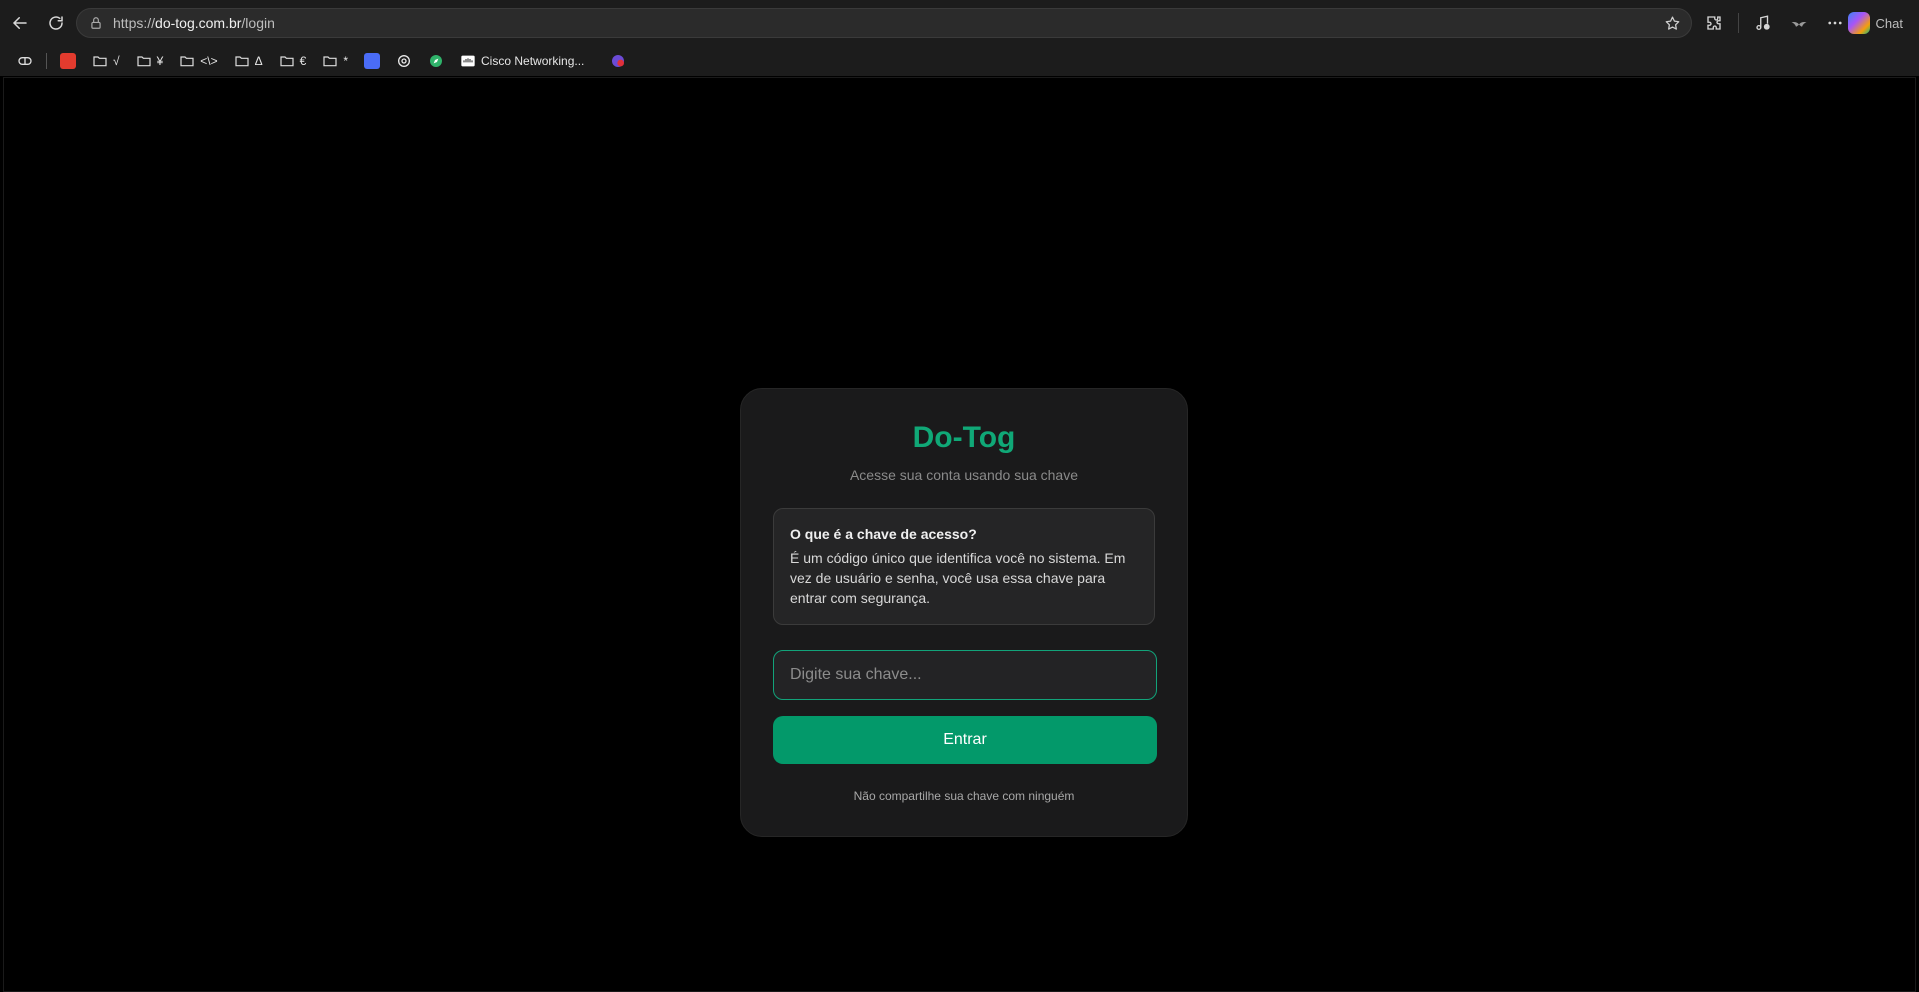  I want to click on arrow-left-icon, so click(19, 22).